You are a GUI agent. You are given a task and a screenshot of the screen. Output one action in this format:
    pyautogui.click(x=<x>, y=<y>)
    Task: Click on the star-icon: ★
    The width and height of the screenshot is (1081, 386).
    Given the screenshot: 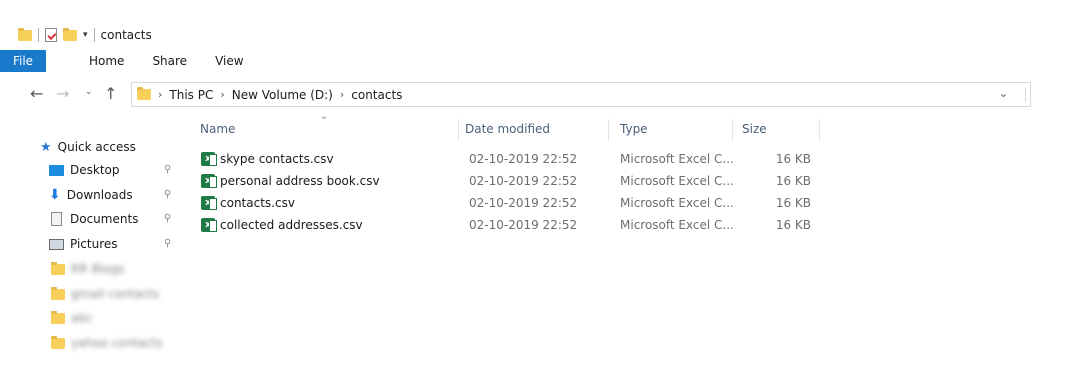 What is the action you would take?
    pyautogui.click(x=46, y=147)
    